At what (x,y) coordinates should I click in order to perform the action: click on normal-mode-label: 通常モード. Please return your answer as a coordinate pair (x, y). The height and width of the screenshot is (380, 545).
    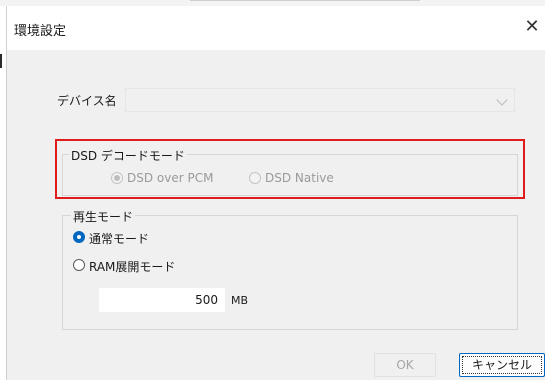
    Looking at the image, I should click on (119, 239).